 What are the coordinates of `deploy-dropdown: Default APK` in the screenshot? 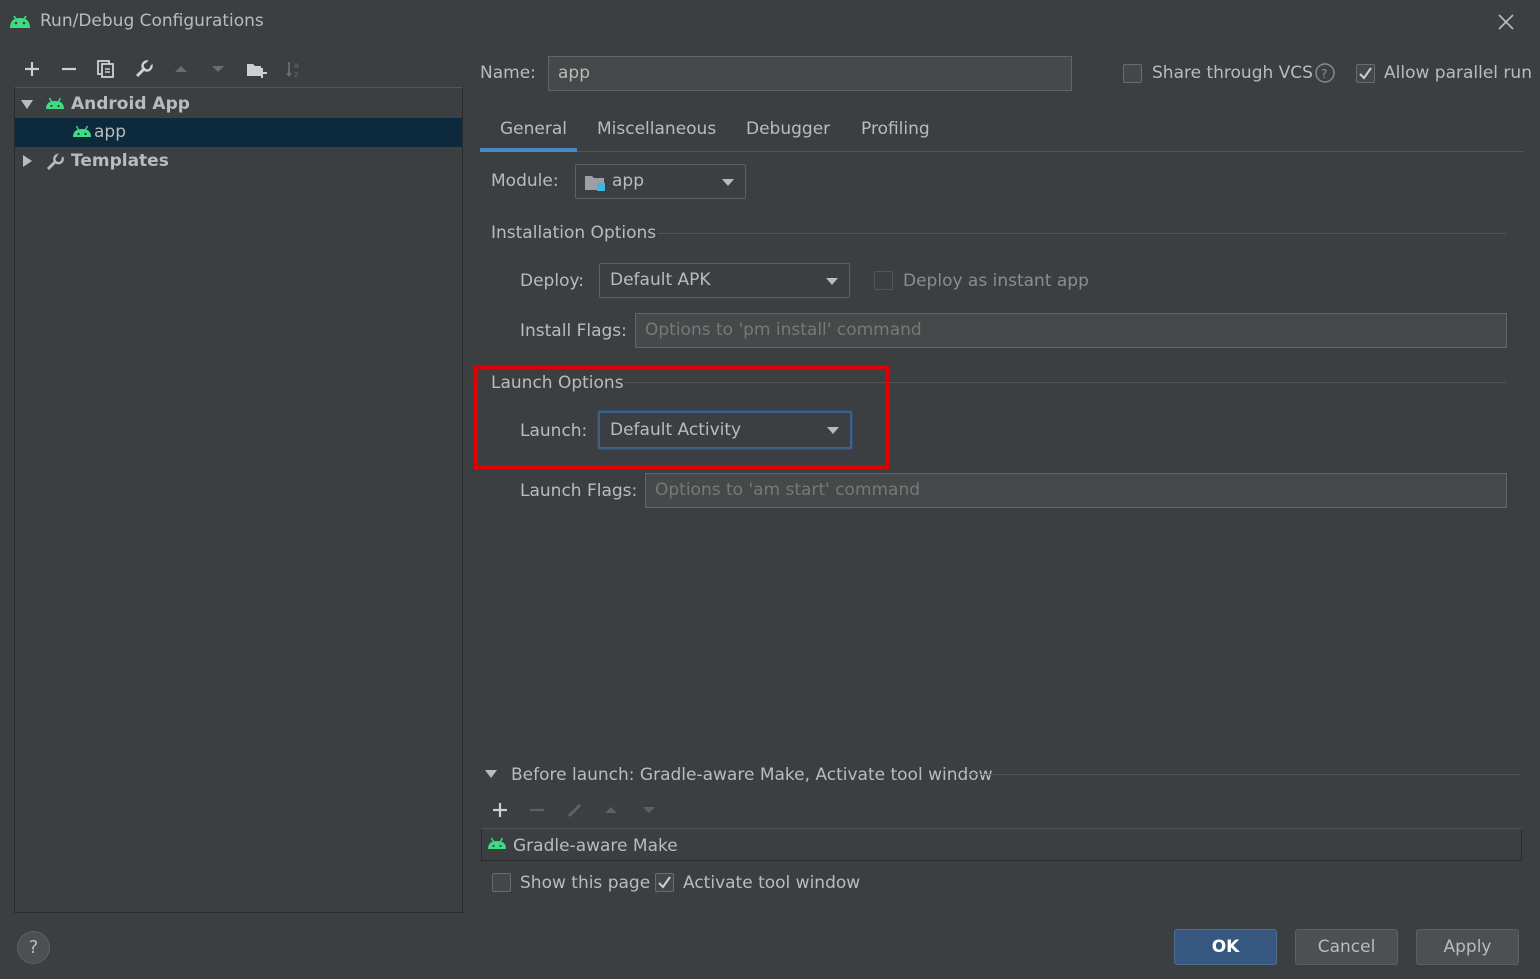 It's located at (724, 280).